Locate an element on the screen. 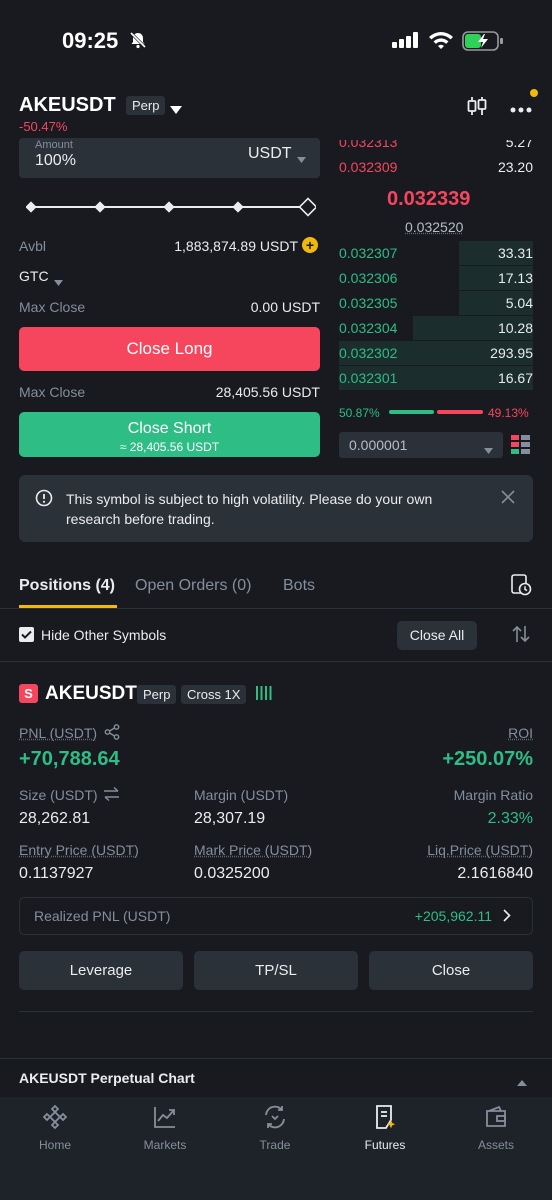 The image size is (552, 1200). position-type-tag: Perp is located at coordinates (157, 694).